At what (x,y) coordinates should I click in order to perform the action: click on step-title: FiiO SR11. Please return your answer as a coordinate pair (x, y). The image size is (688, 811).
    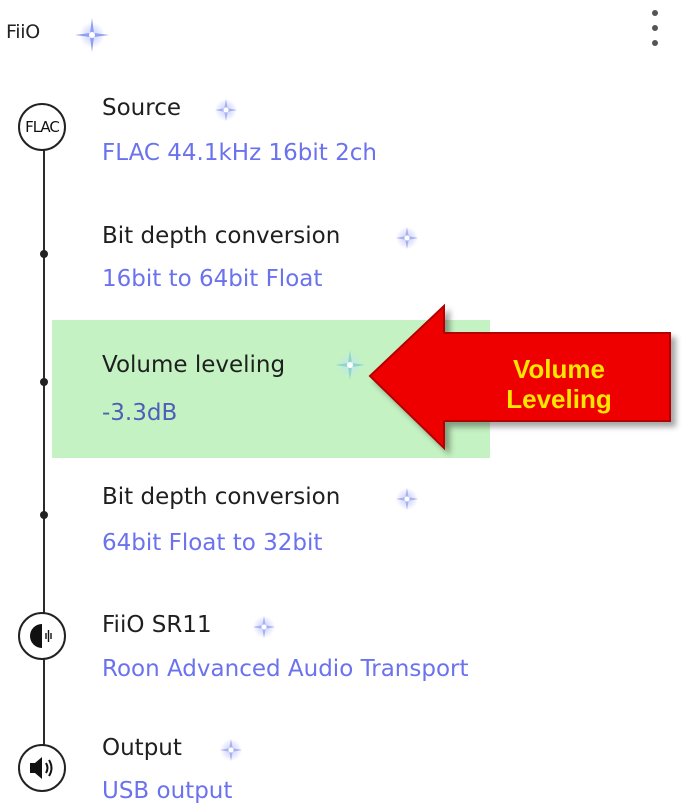
    Looking at the image, I should click on (157, 625).